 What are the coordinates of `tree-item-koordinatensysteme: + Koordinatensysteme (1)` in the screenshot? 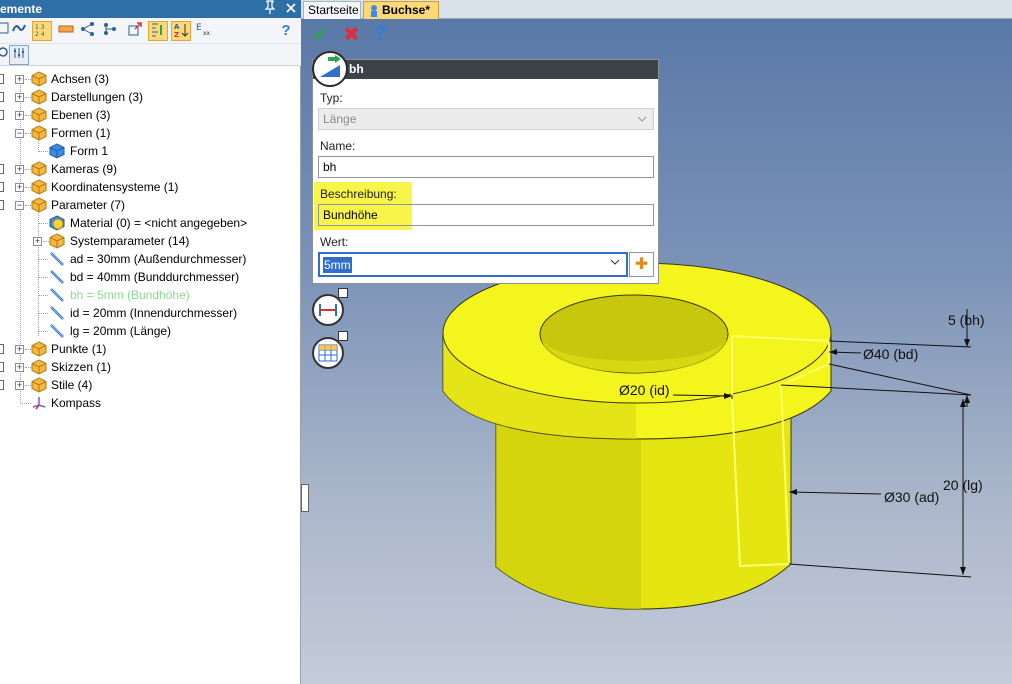 It's located at (150, 187).